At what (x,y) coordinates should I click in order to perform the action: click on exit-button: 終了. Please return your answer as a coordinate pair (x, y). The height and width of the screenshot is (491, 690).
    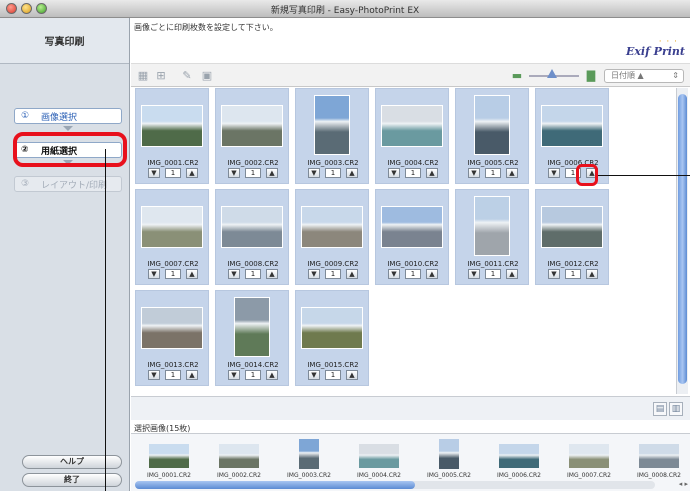
    Looking at the image, I should click on (72, 480).